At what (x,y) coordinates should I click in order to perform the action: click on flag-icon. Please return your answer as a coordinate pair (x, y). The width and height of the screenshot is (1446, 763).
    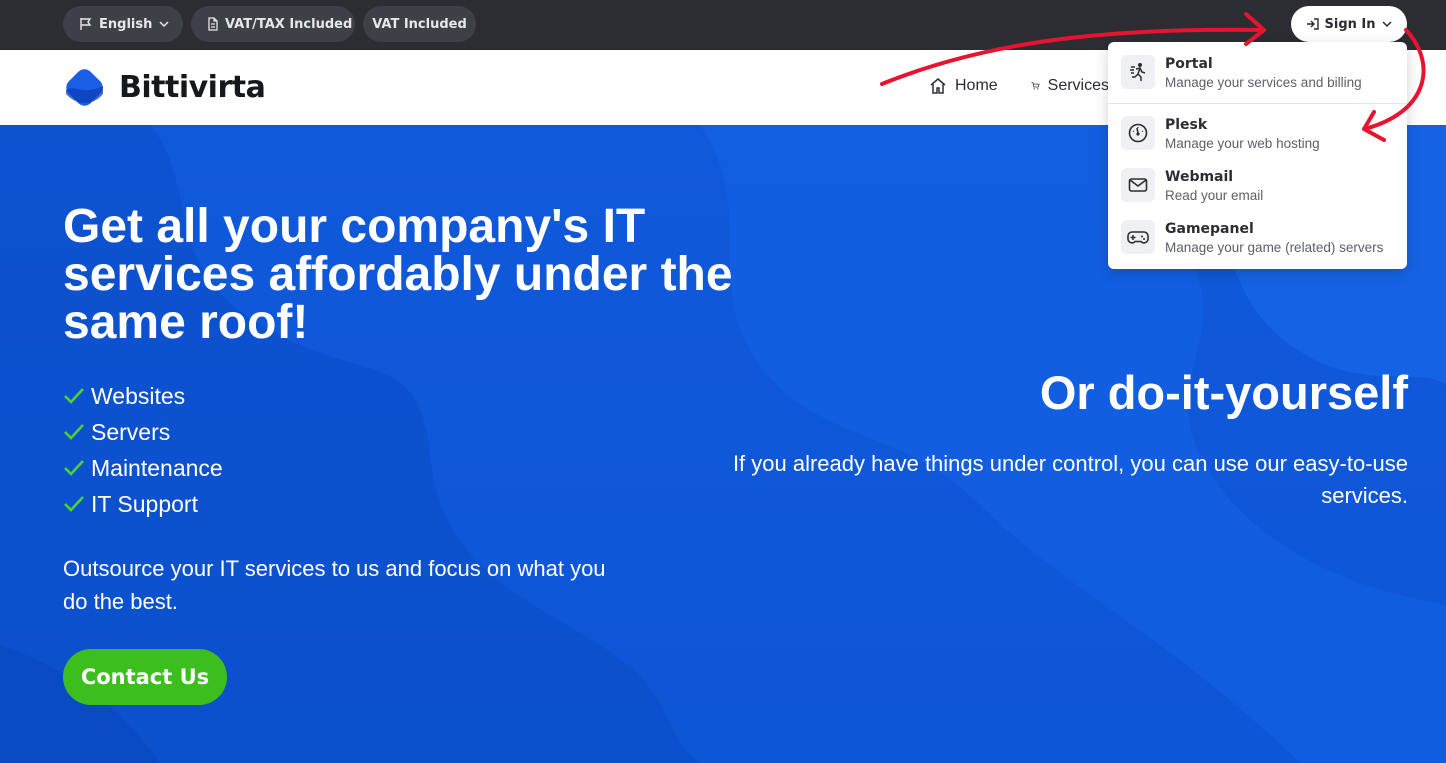
    Looking at the image, I should click on (86, 24).